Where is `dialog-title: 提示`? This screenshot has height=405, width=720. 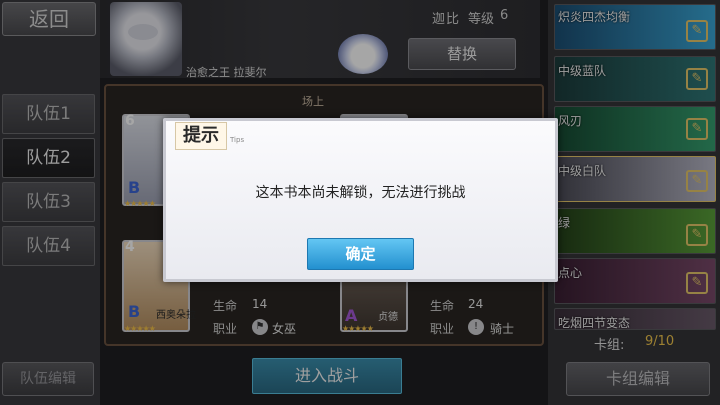 dialog-title: 提示 is located at coordinates (201, 136).